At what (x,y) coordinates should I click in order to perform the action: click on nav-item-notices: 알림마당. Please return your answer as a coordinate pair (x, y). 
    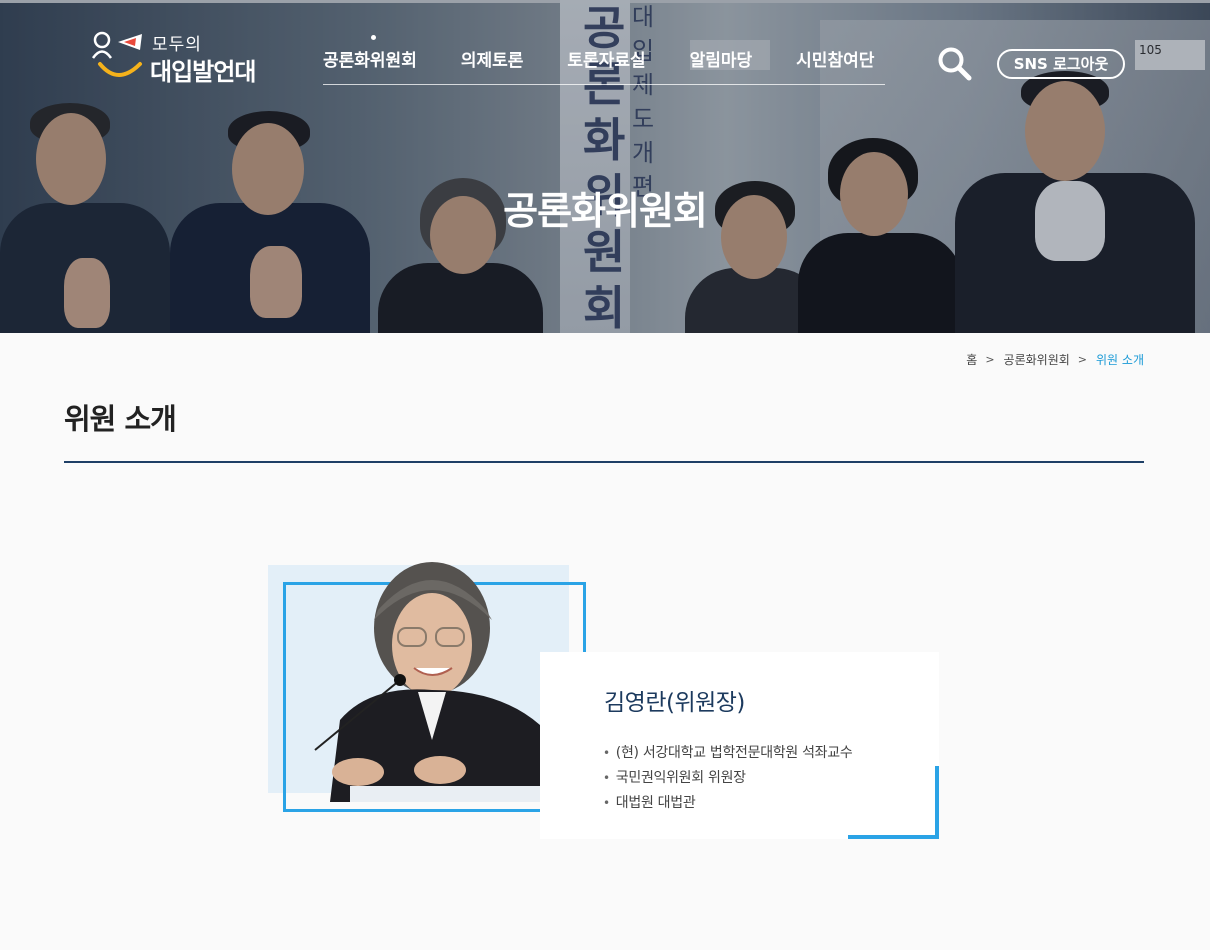
    Looking at the image, I should click on (743, 63).